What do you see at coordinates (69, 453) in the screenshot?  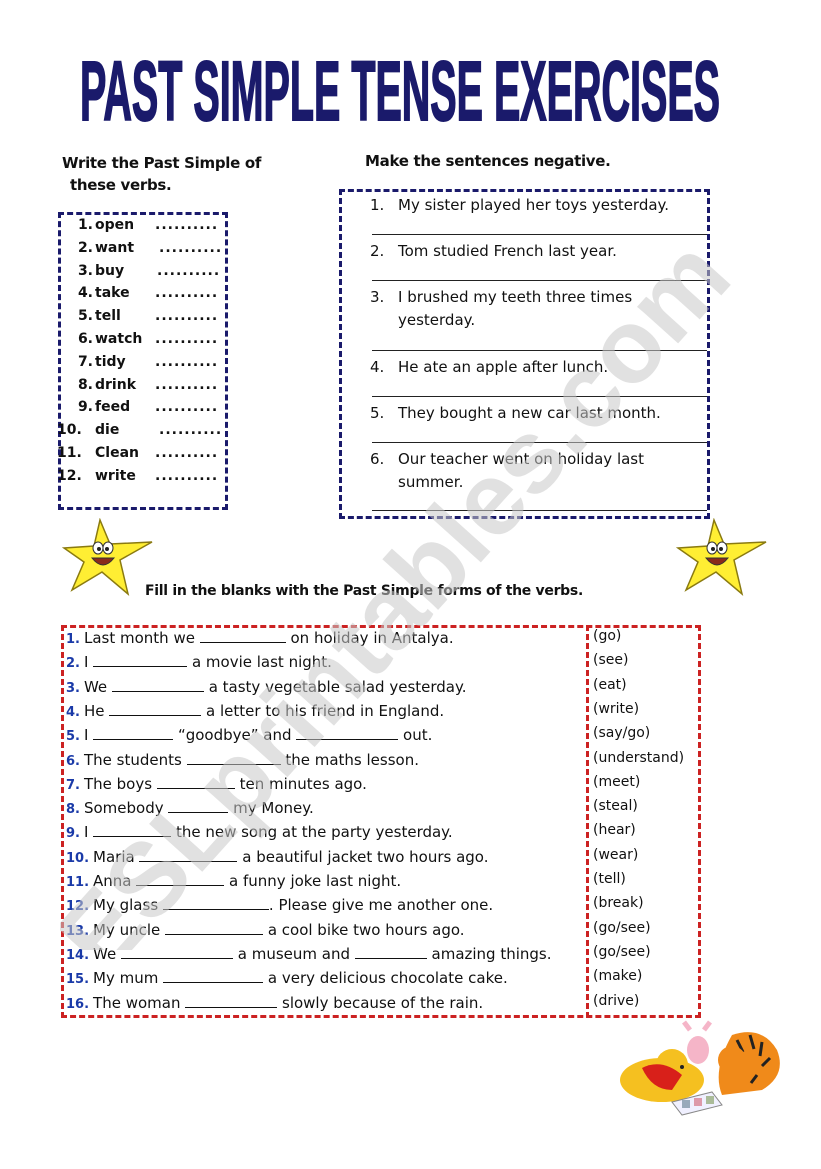 I see `verb-number: 11.` at bounding box center [69, 453].